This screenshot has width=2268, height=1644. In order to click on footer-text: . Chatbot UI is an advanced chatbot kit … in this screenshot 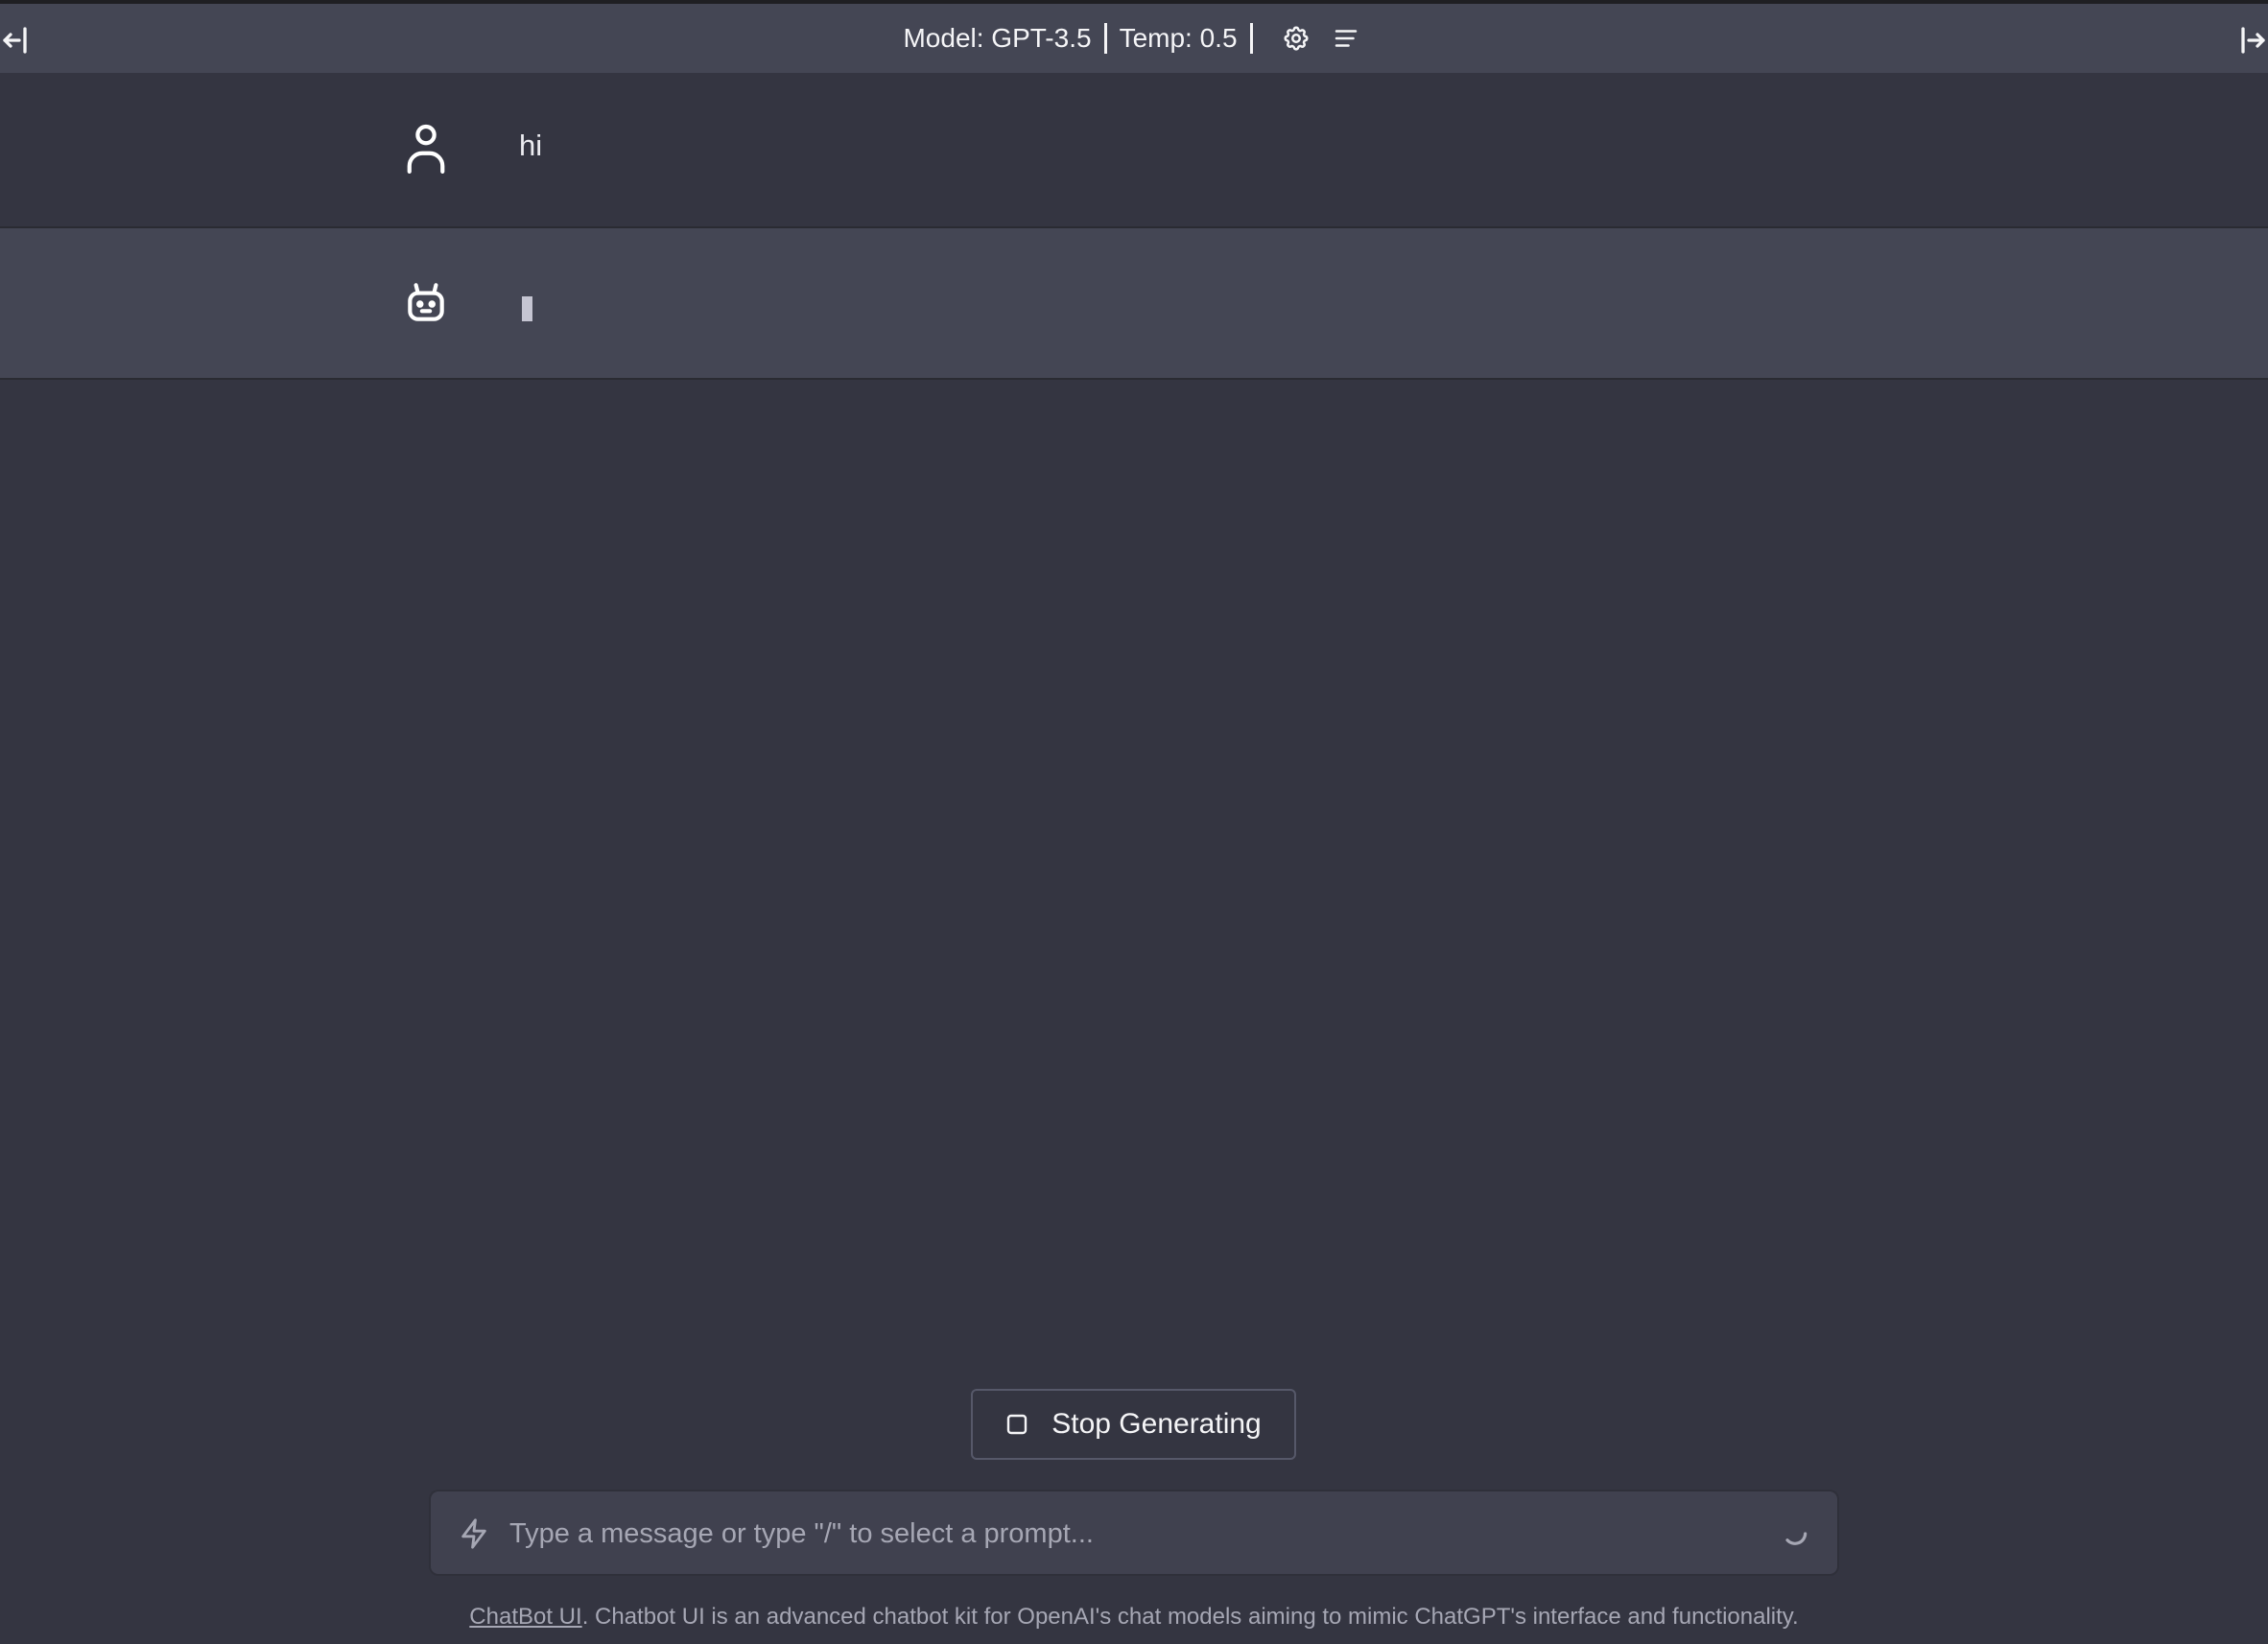, I will do `click(1190, 1617)`.